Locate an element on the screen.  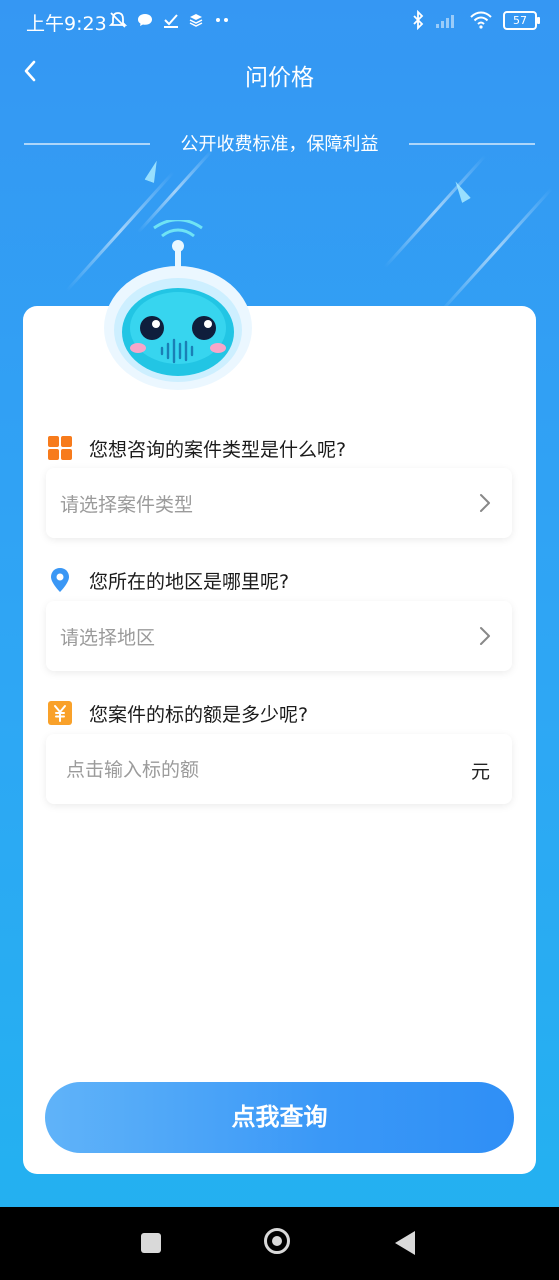
grid-icon is located at coordinates (60, 448).